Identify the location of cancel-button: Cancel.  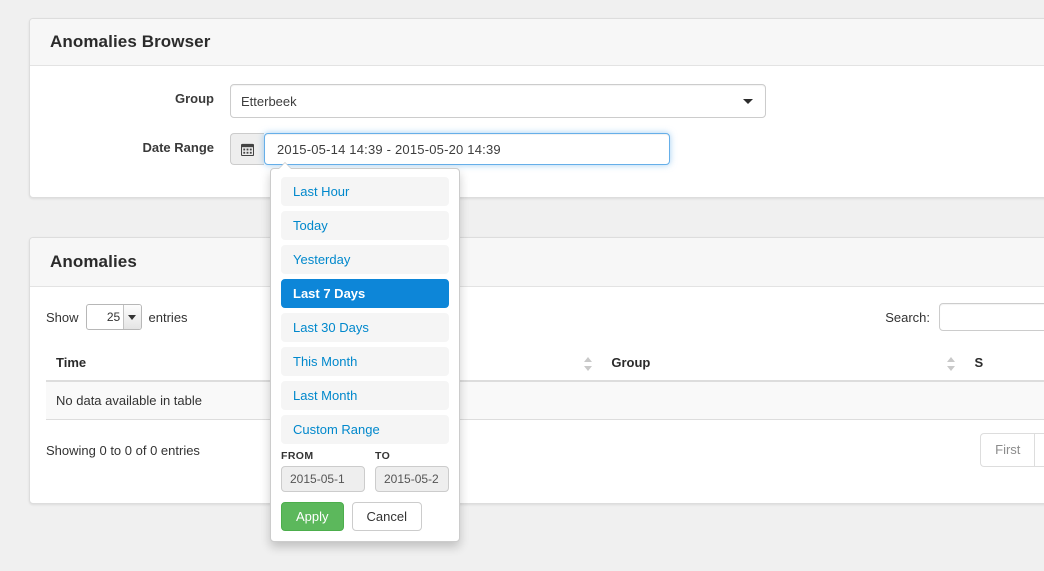
(386, 516).